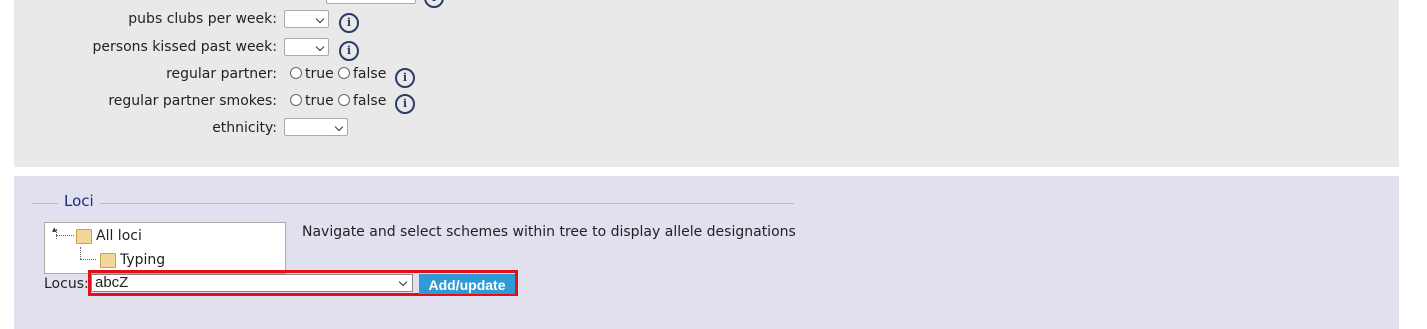 The width and height of the screenshot is (1427, 329). What do you see at coordinates (306, 47) in the screenshot?
I see `persons-kissed-select` at bounding box center [306, 47].